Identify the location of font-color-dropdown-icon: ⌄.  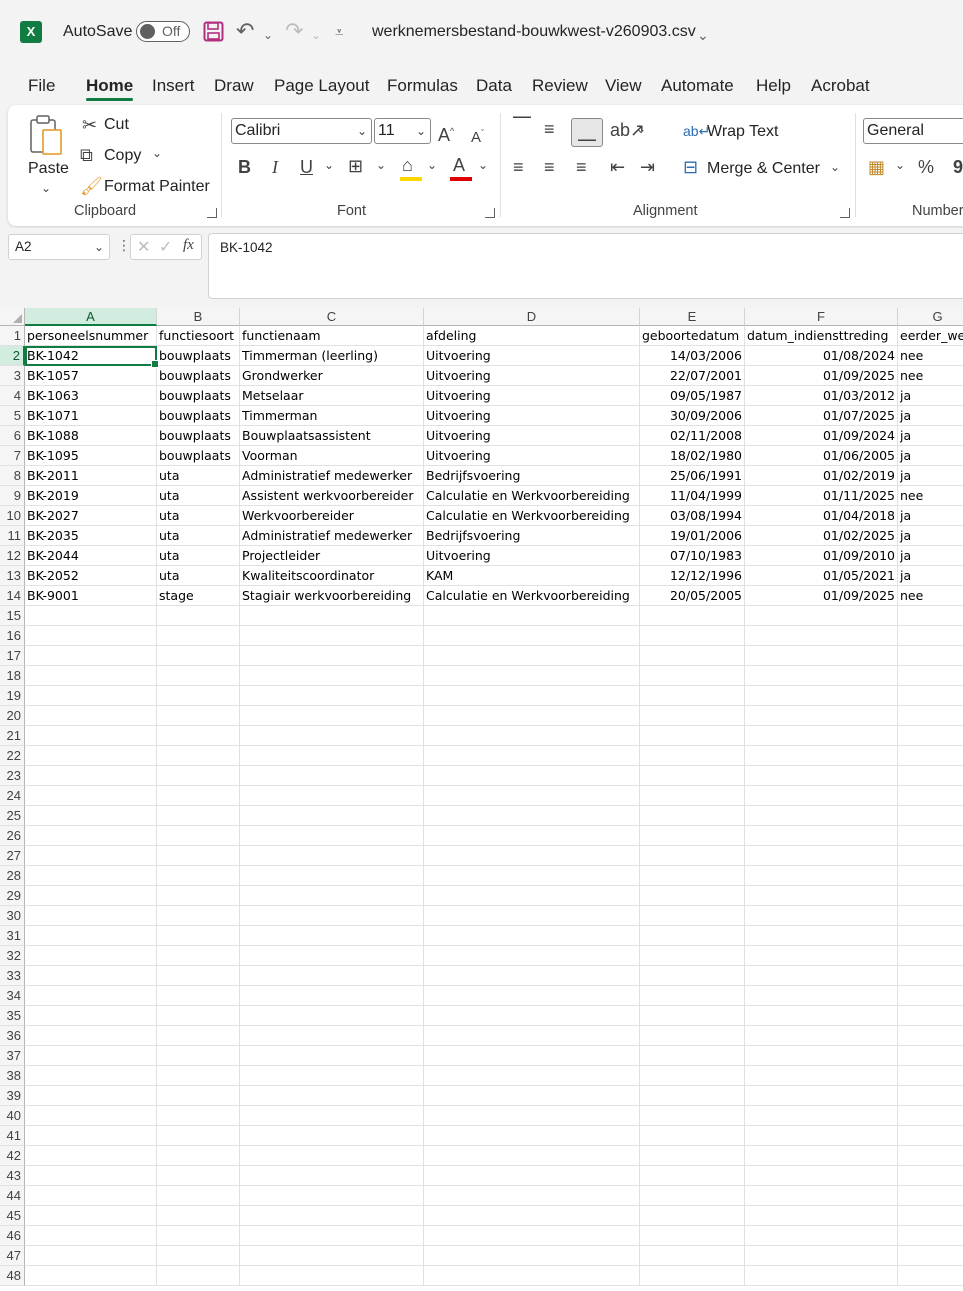
(483, 165).